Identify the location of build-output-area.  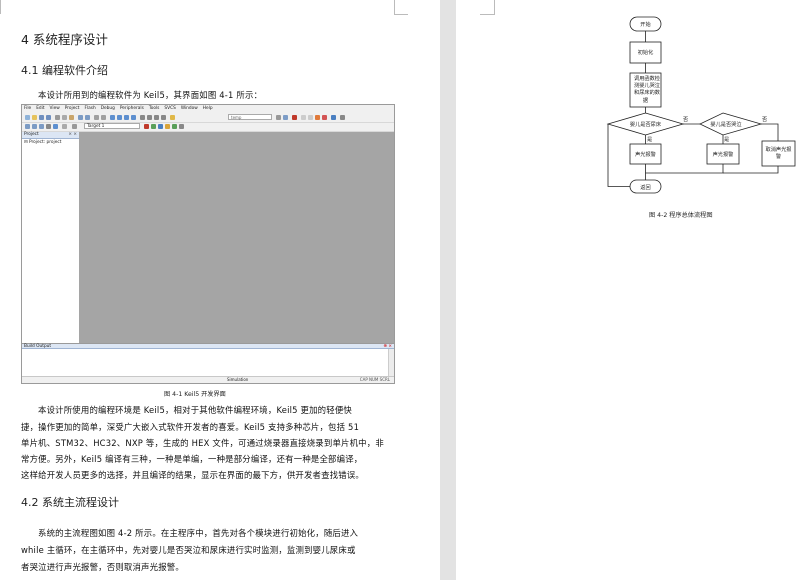
(208, 363).